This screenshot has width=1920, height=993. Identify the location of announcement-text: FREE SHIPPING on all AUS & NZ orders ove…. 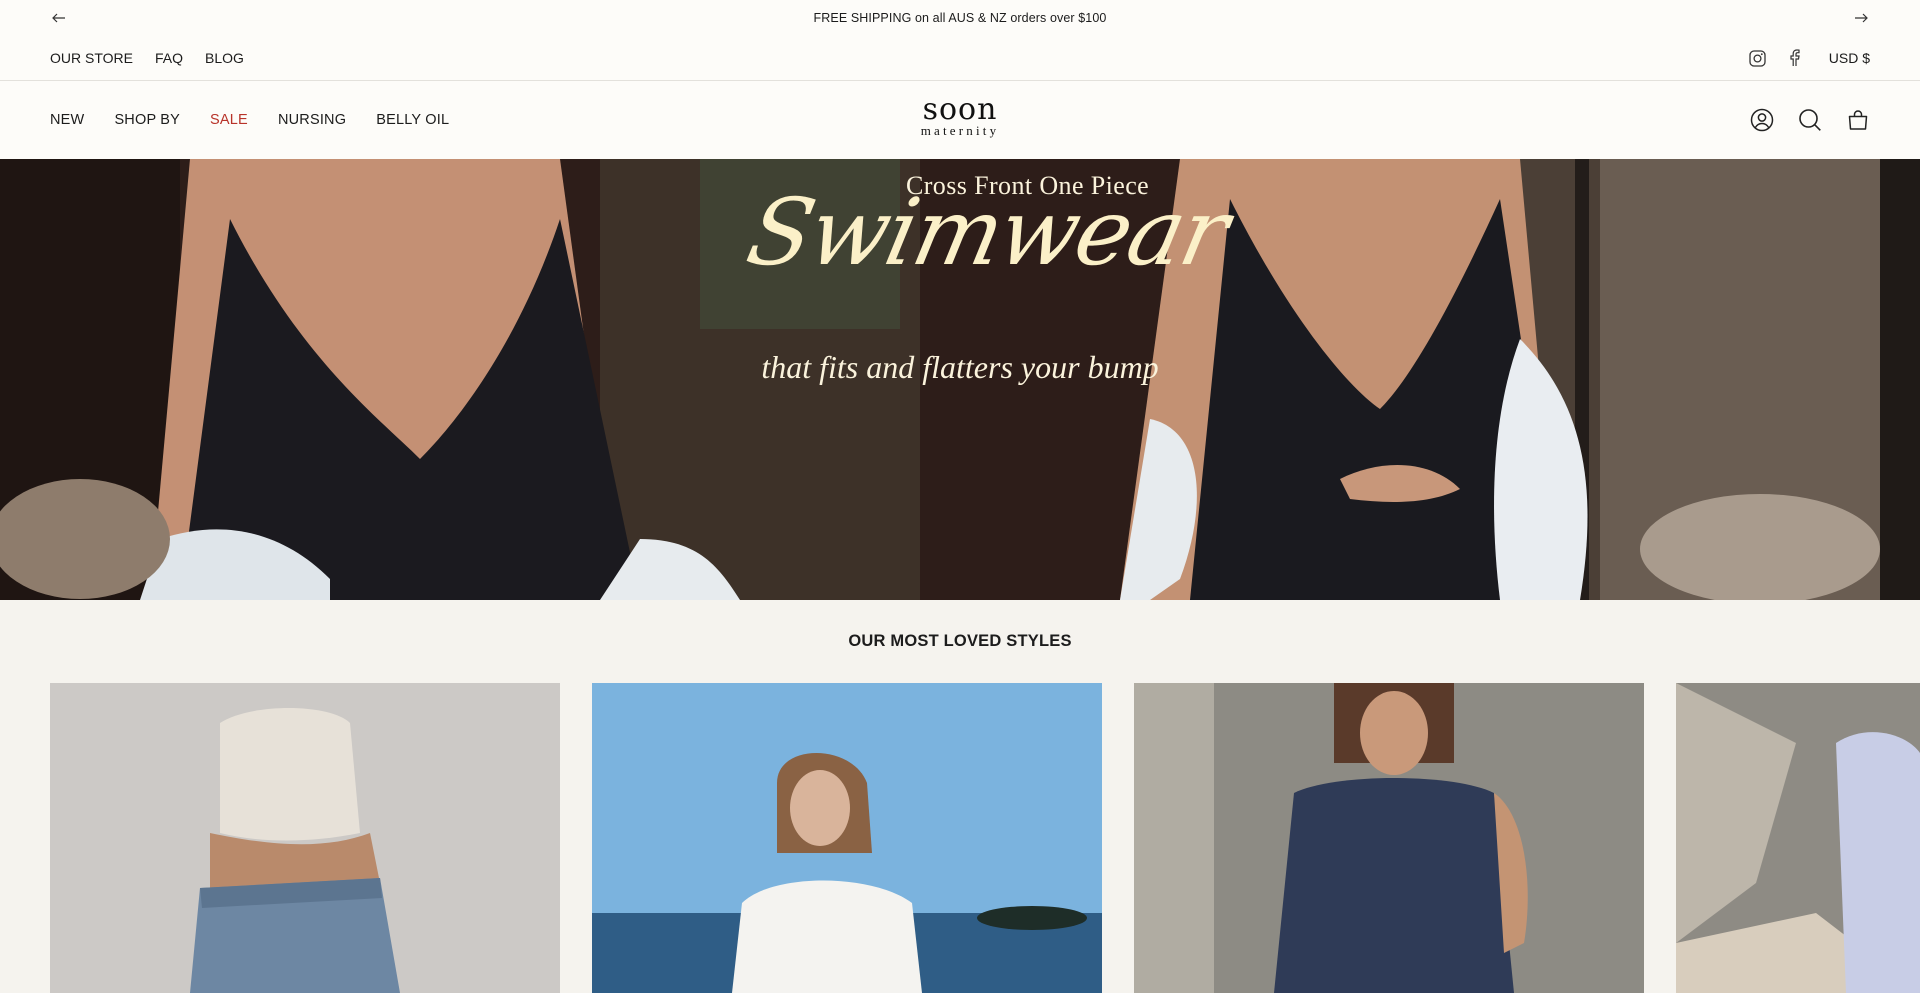
(960, 18).